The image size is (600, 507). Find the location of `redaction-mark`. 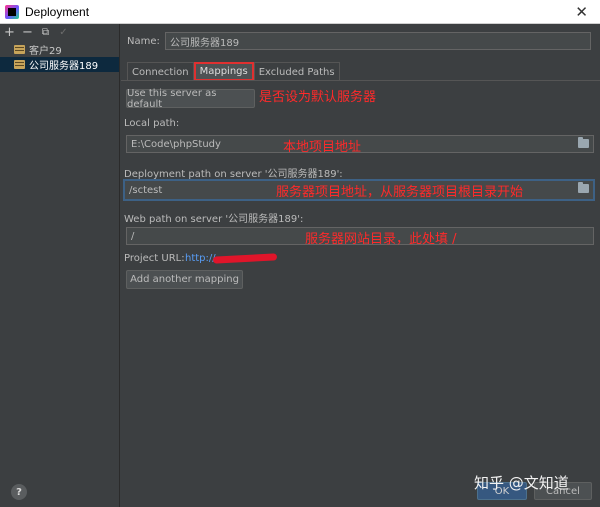

redaction-mark is located at coordinates (245, 258).